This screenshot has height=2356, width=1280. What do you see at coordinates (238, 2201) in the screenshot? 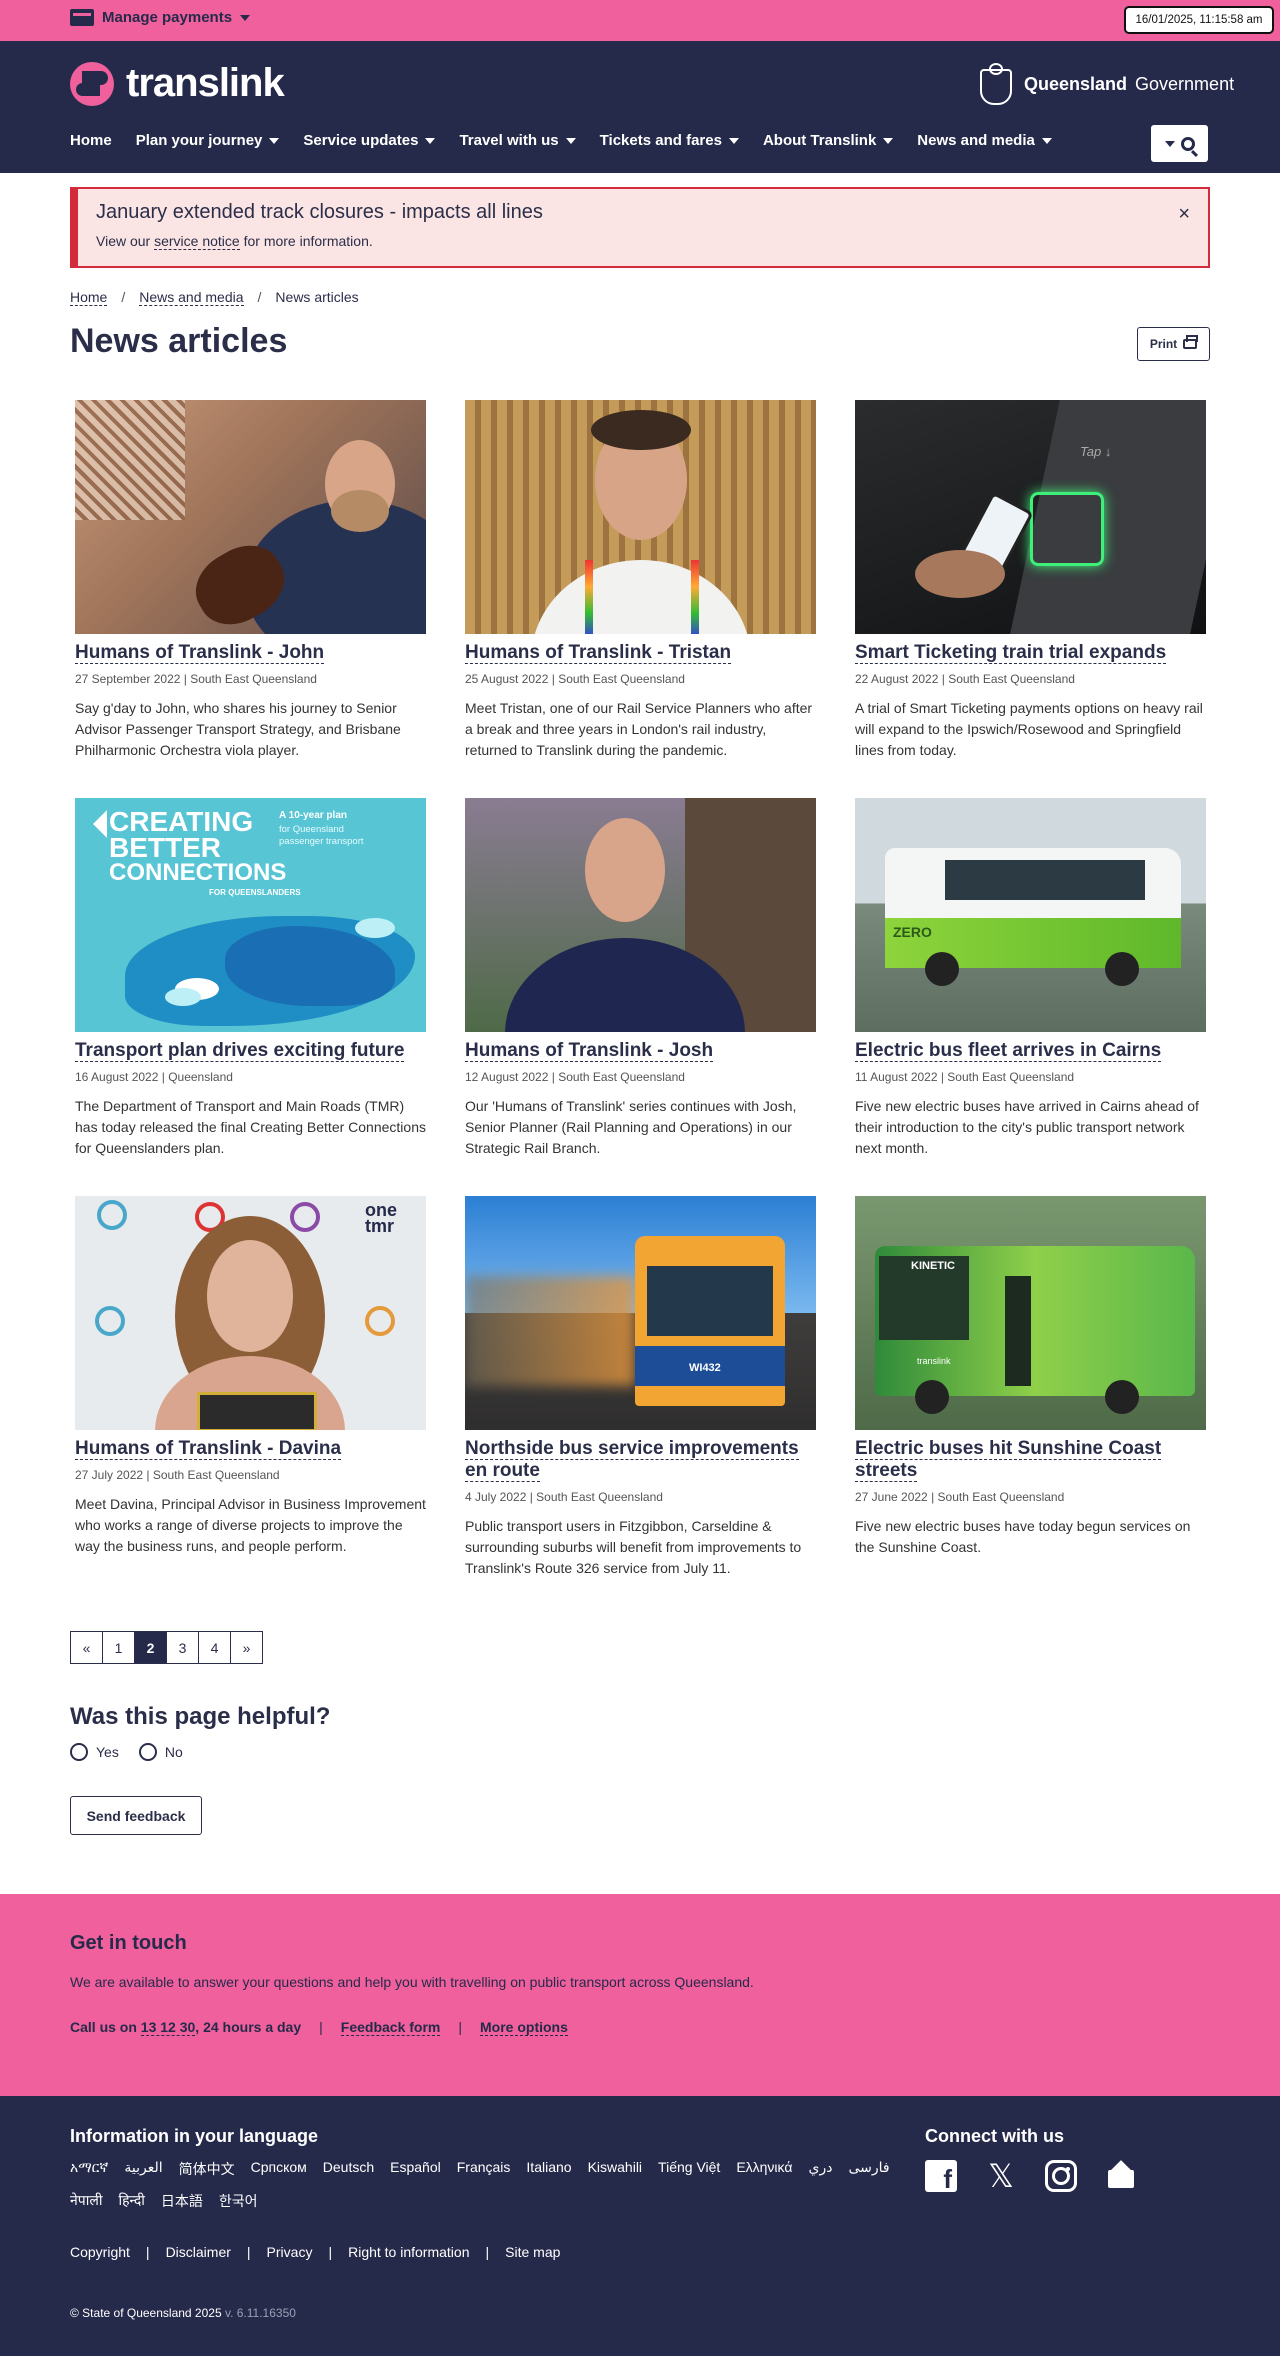
I see `language-link: 한국어` at bounding box center [238, 2201].